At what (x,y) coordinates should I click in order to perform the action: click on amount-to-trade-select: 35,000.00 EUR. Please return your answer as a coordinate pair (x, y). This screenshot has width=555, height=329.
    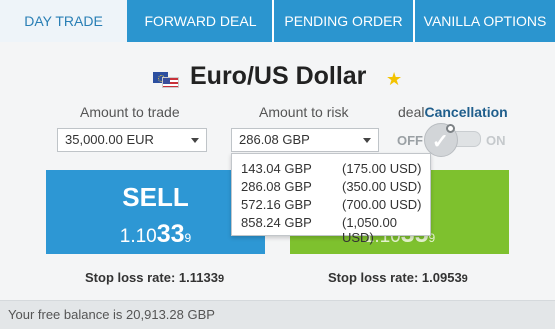
    Looking at the image, I should click on (132, 140).